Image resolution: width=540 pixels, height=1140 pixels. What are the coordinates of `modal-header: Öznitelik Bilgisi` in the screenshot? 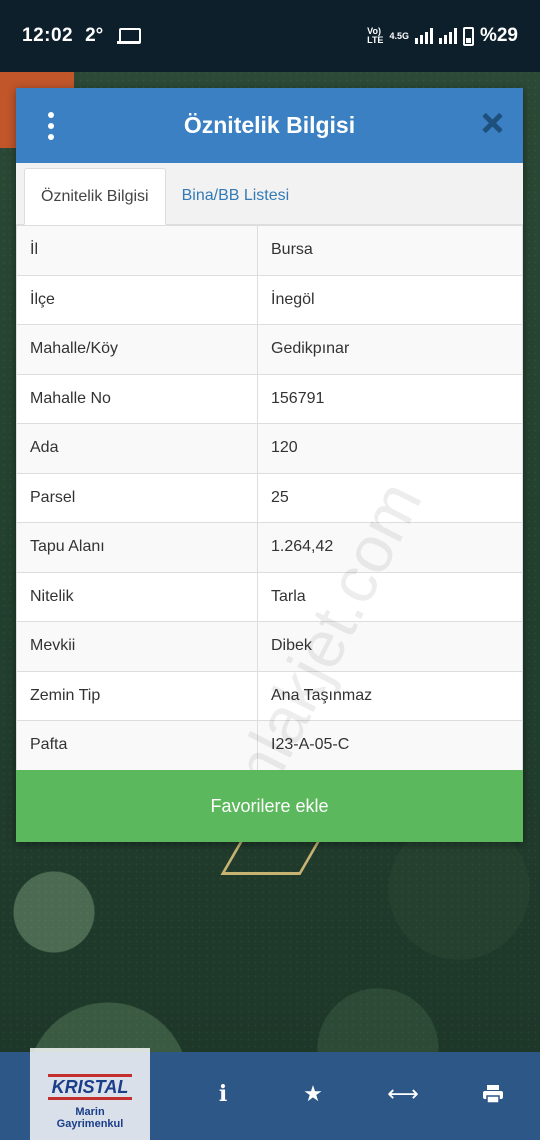 It's located at (269, 125).